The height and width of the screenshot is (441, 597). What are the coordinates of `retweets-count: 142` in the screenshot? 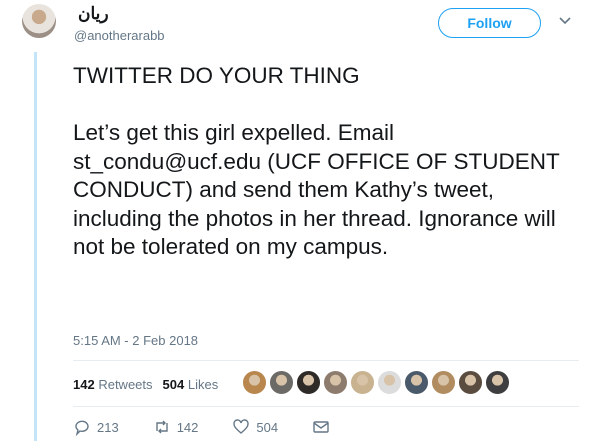 It's located at (84, 384).